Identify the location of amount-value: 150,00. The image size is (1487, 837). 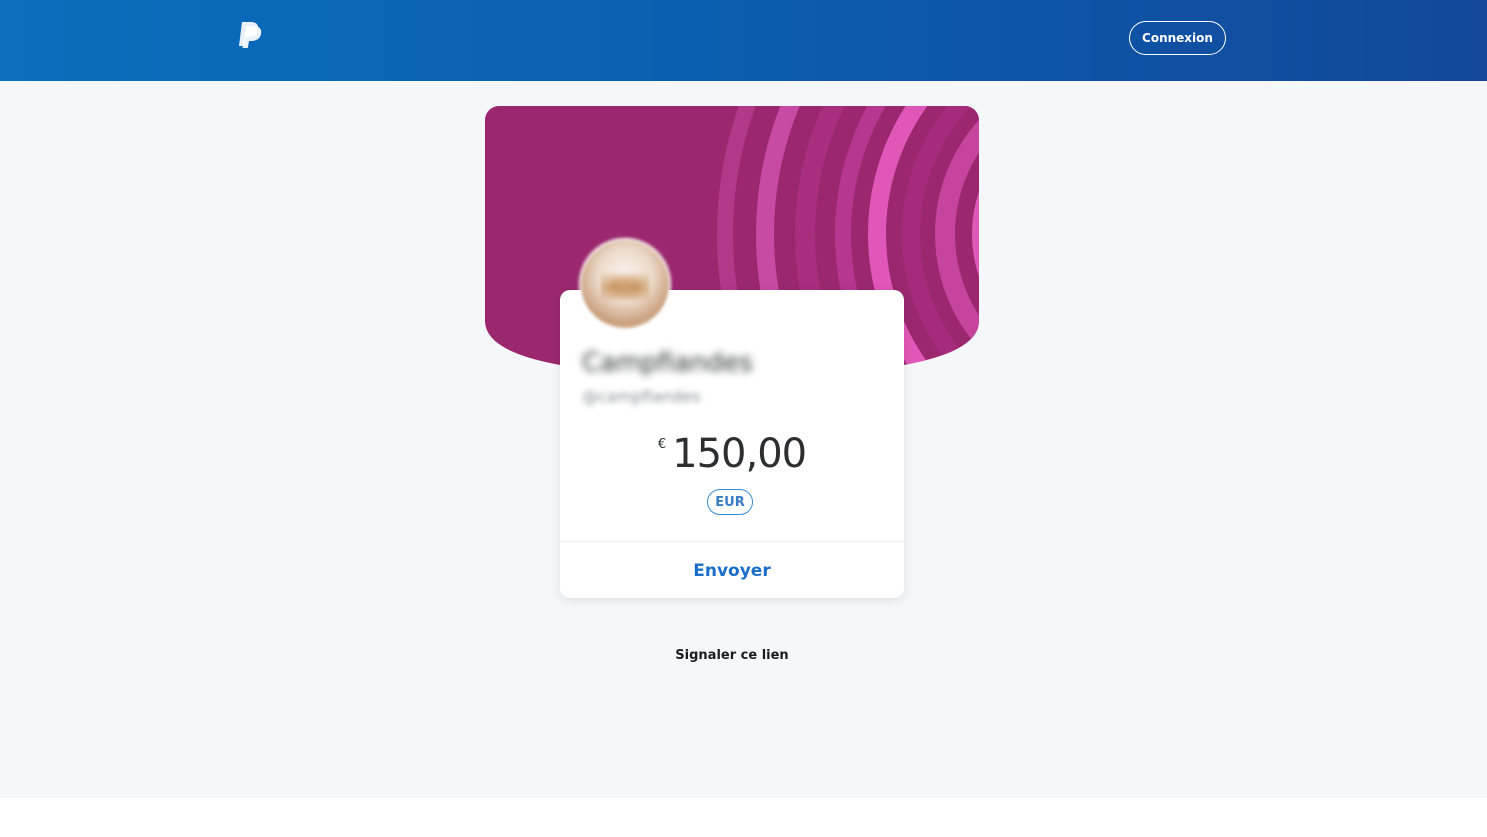
(739, 454).